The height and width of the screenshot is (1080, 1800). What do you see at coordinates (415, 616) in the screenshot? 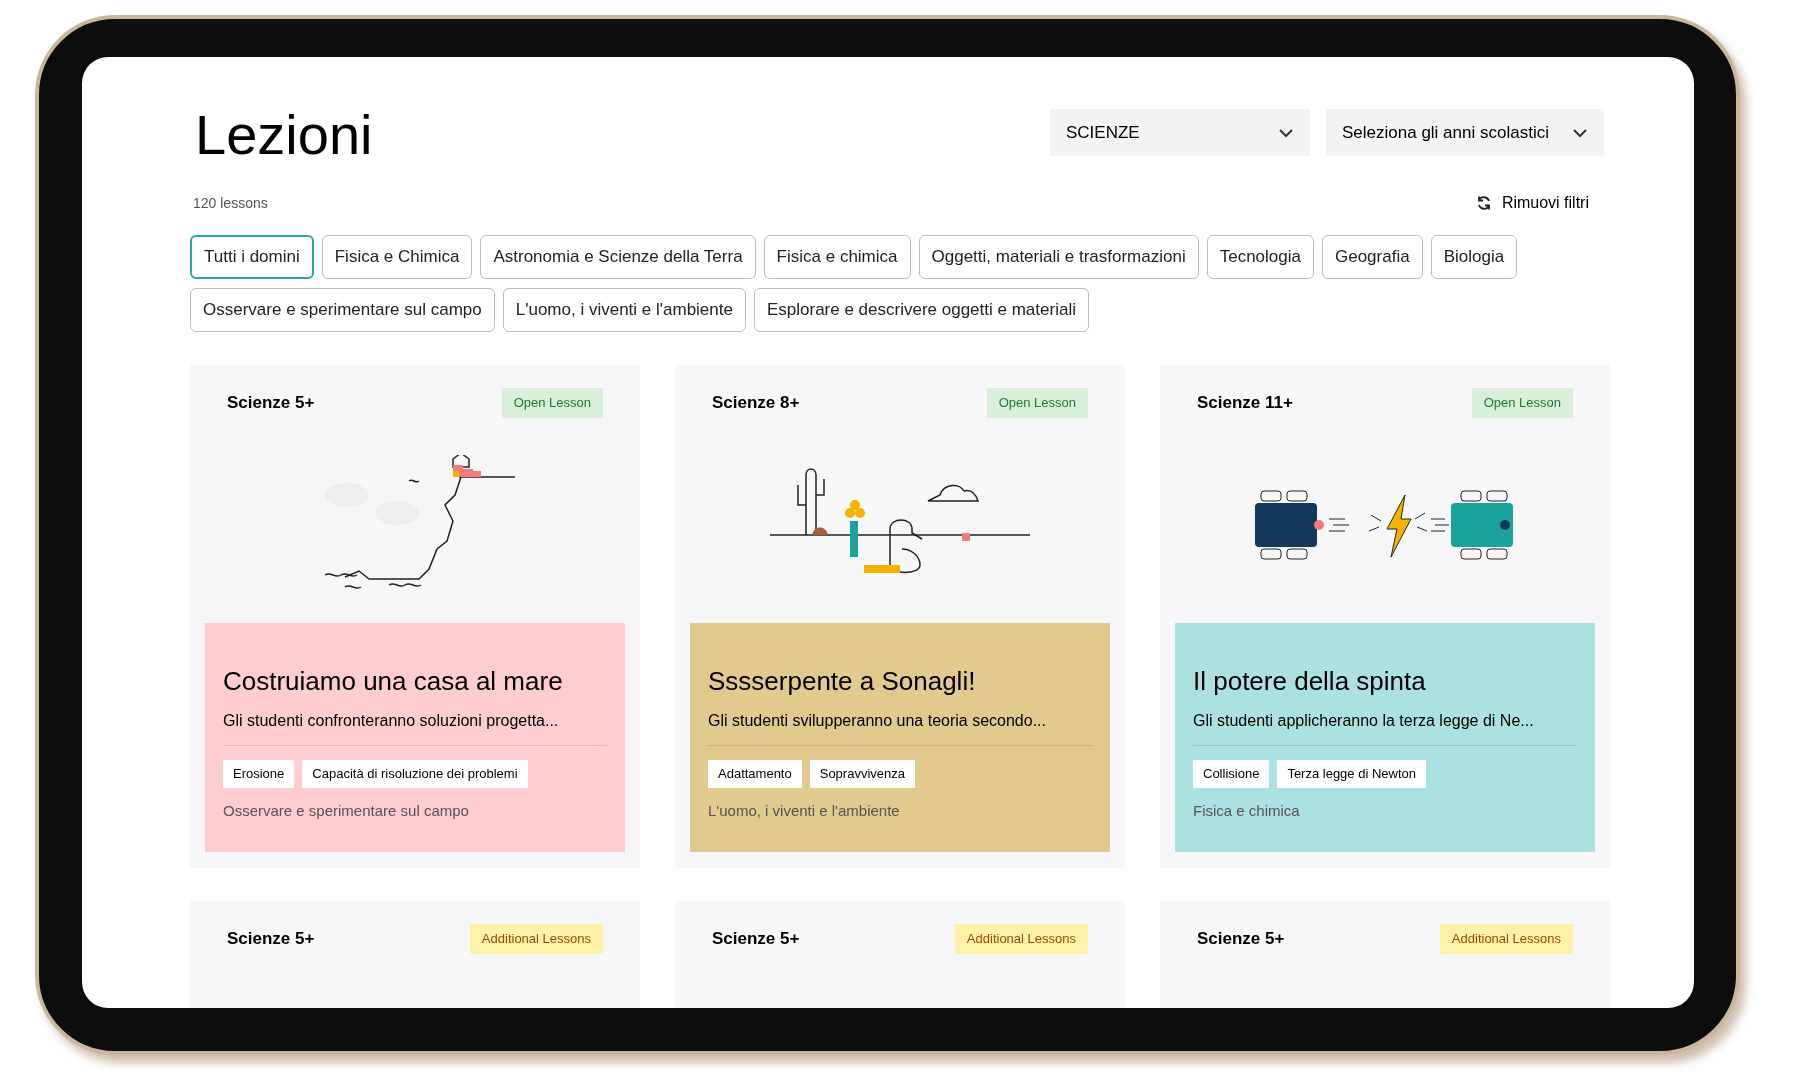
I see `lesson-card: Scienze 5+ Open Lesson Costruiamo una casa al mare Gli studenti confronteranno soluzioni progetta... Erosione Capacità di risoluzione dei problemi Osservare e sperimentare sul campo` at bounding box center [415, 616].